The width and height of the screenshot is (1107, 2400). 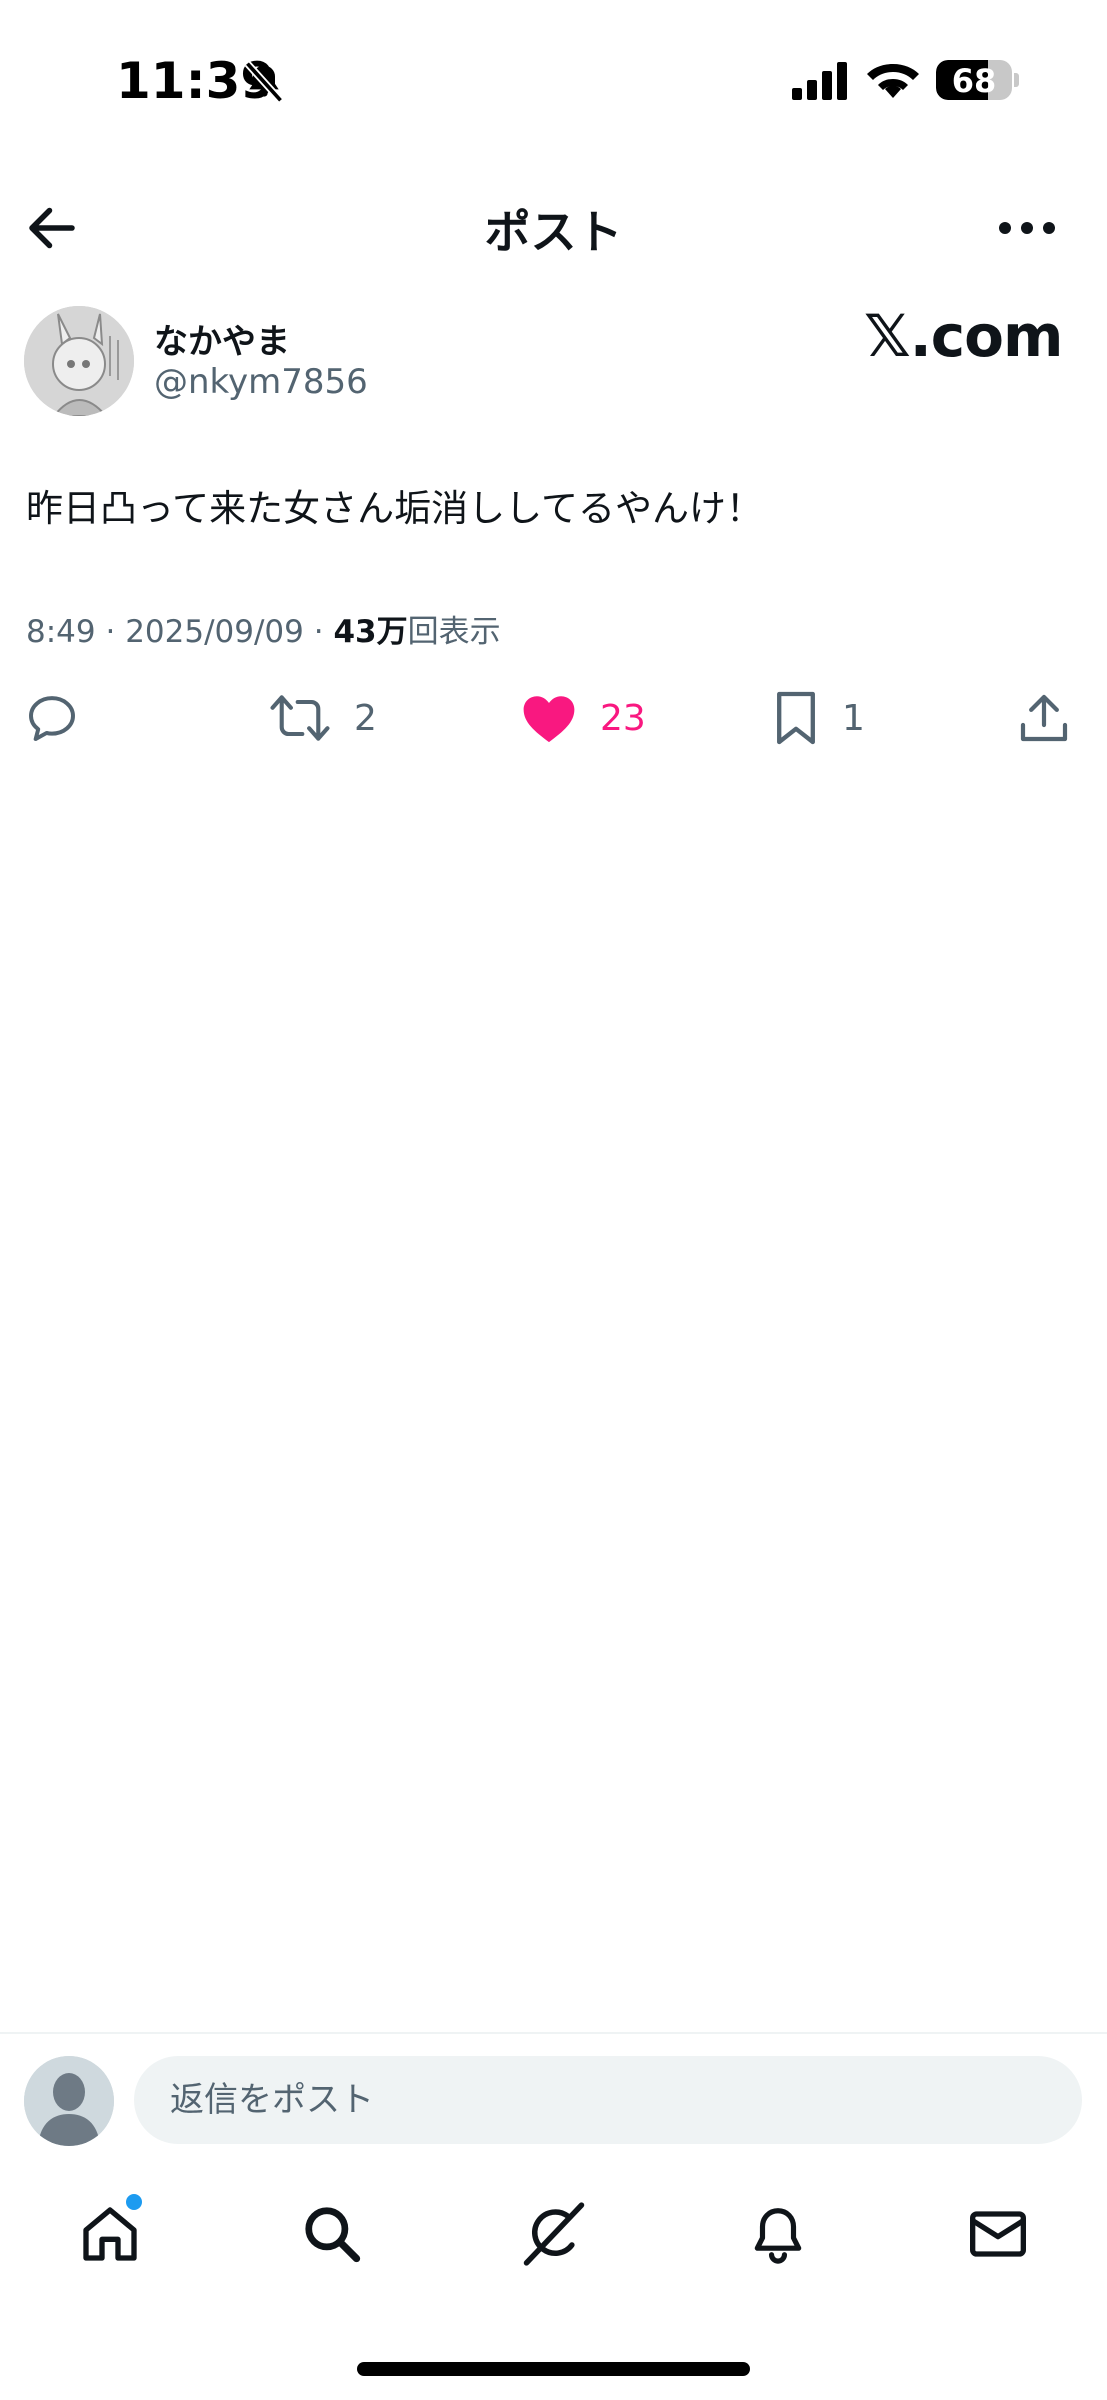 What do you see at coordinates (454, 632) in the screenshot?
I see `views-label: 回表示` at bounding box center [454, 632].